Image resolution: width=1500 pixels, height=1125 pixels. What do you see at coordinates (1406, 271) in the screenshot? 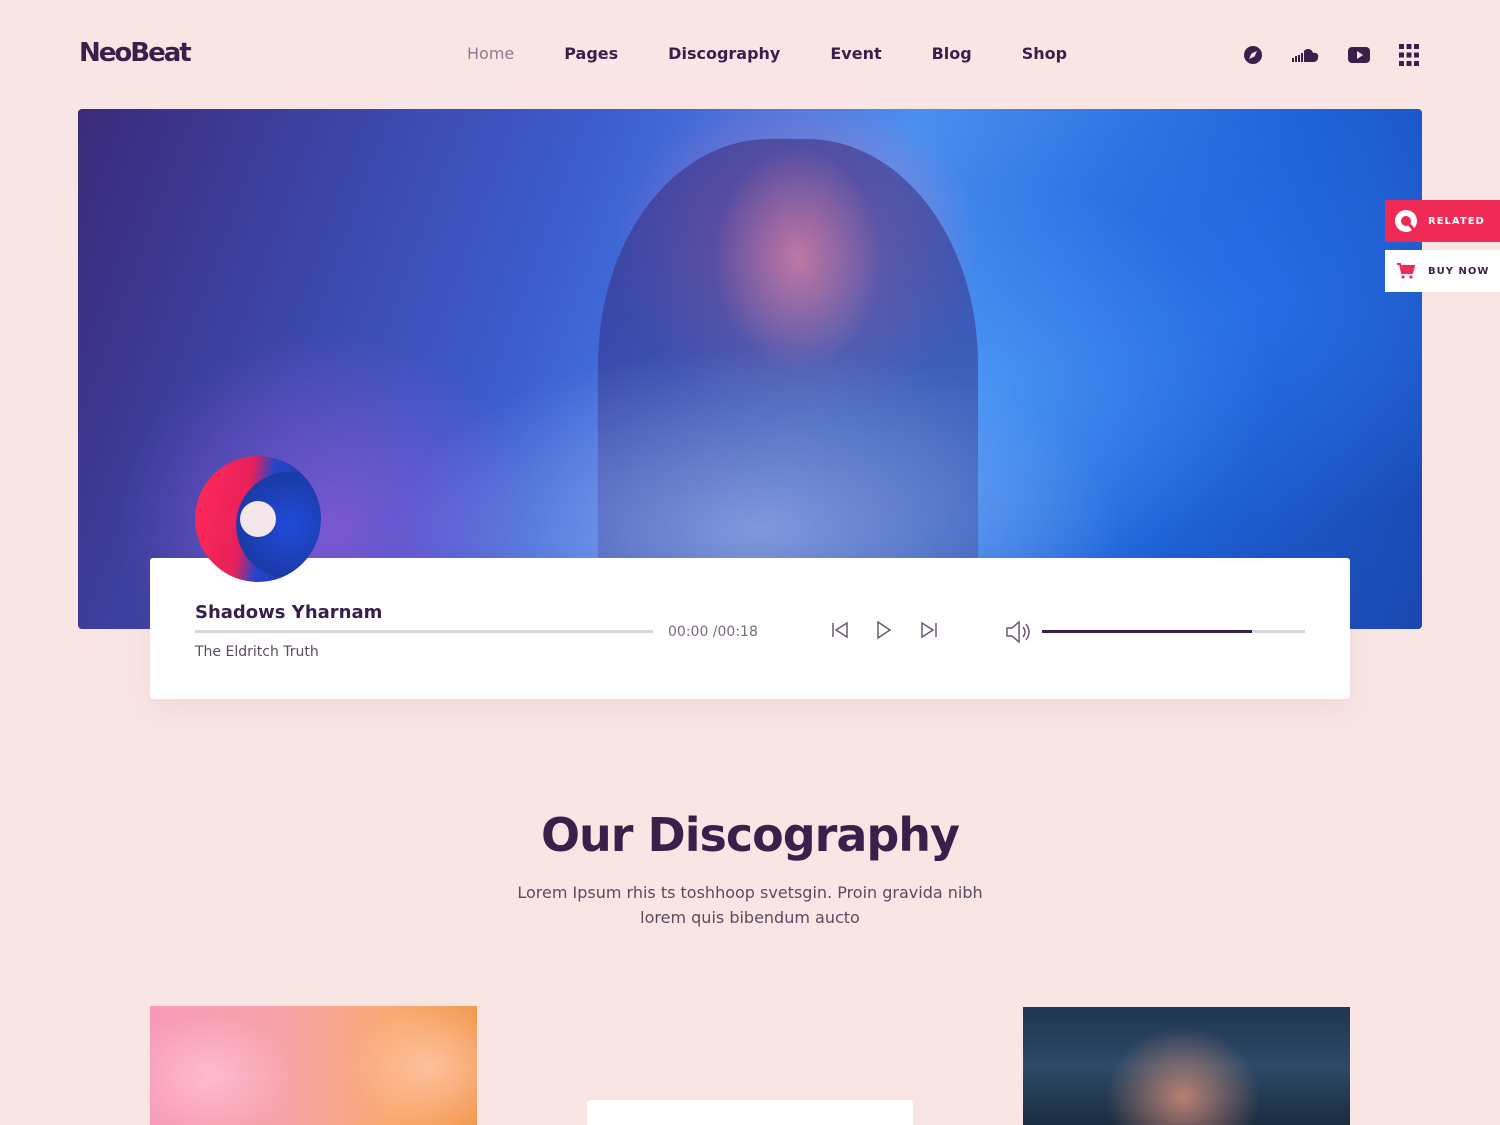
I see `cart-icon` at bounding box center [1406, 271].